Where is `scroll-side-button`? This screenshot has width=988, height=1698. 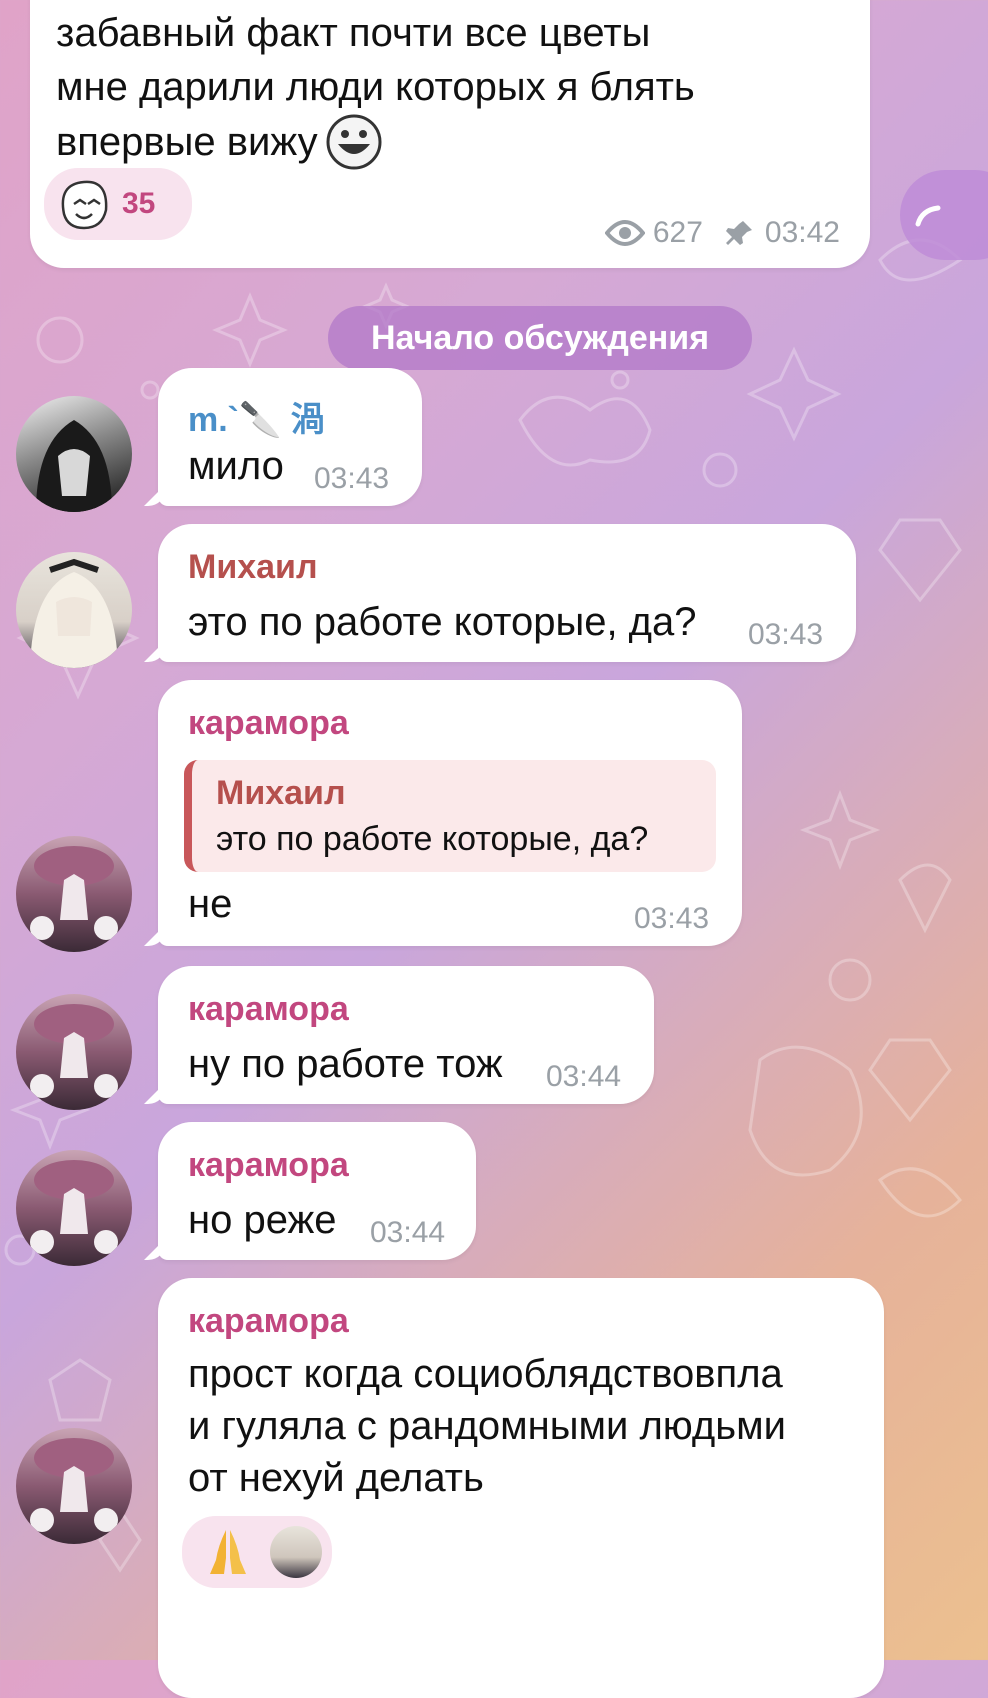
scroll-side-button is located at coordinates (944, 215).